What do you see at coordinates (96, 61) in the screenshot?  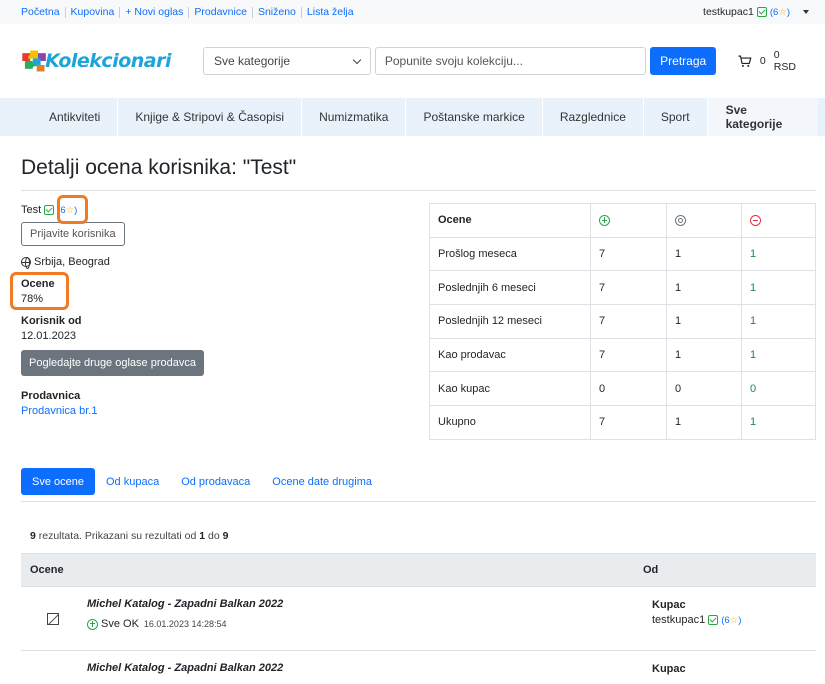 I see `logo: Kolekcionari` at bounding box center [96, 61].